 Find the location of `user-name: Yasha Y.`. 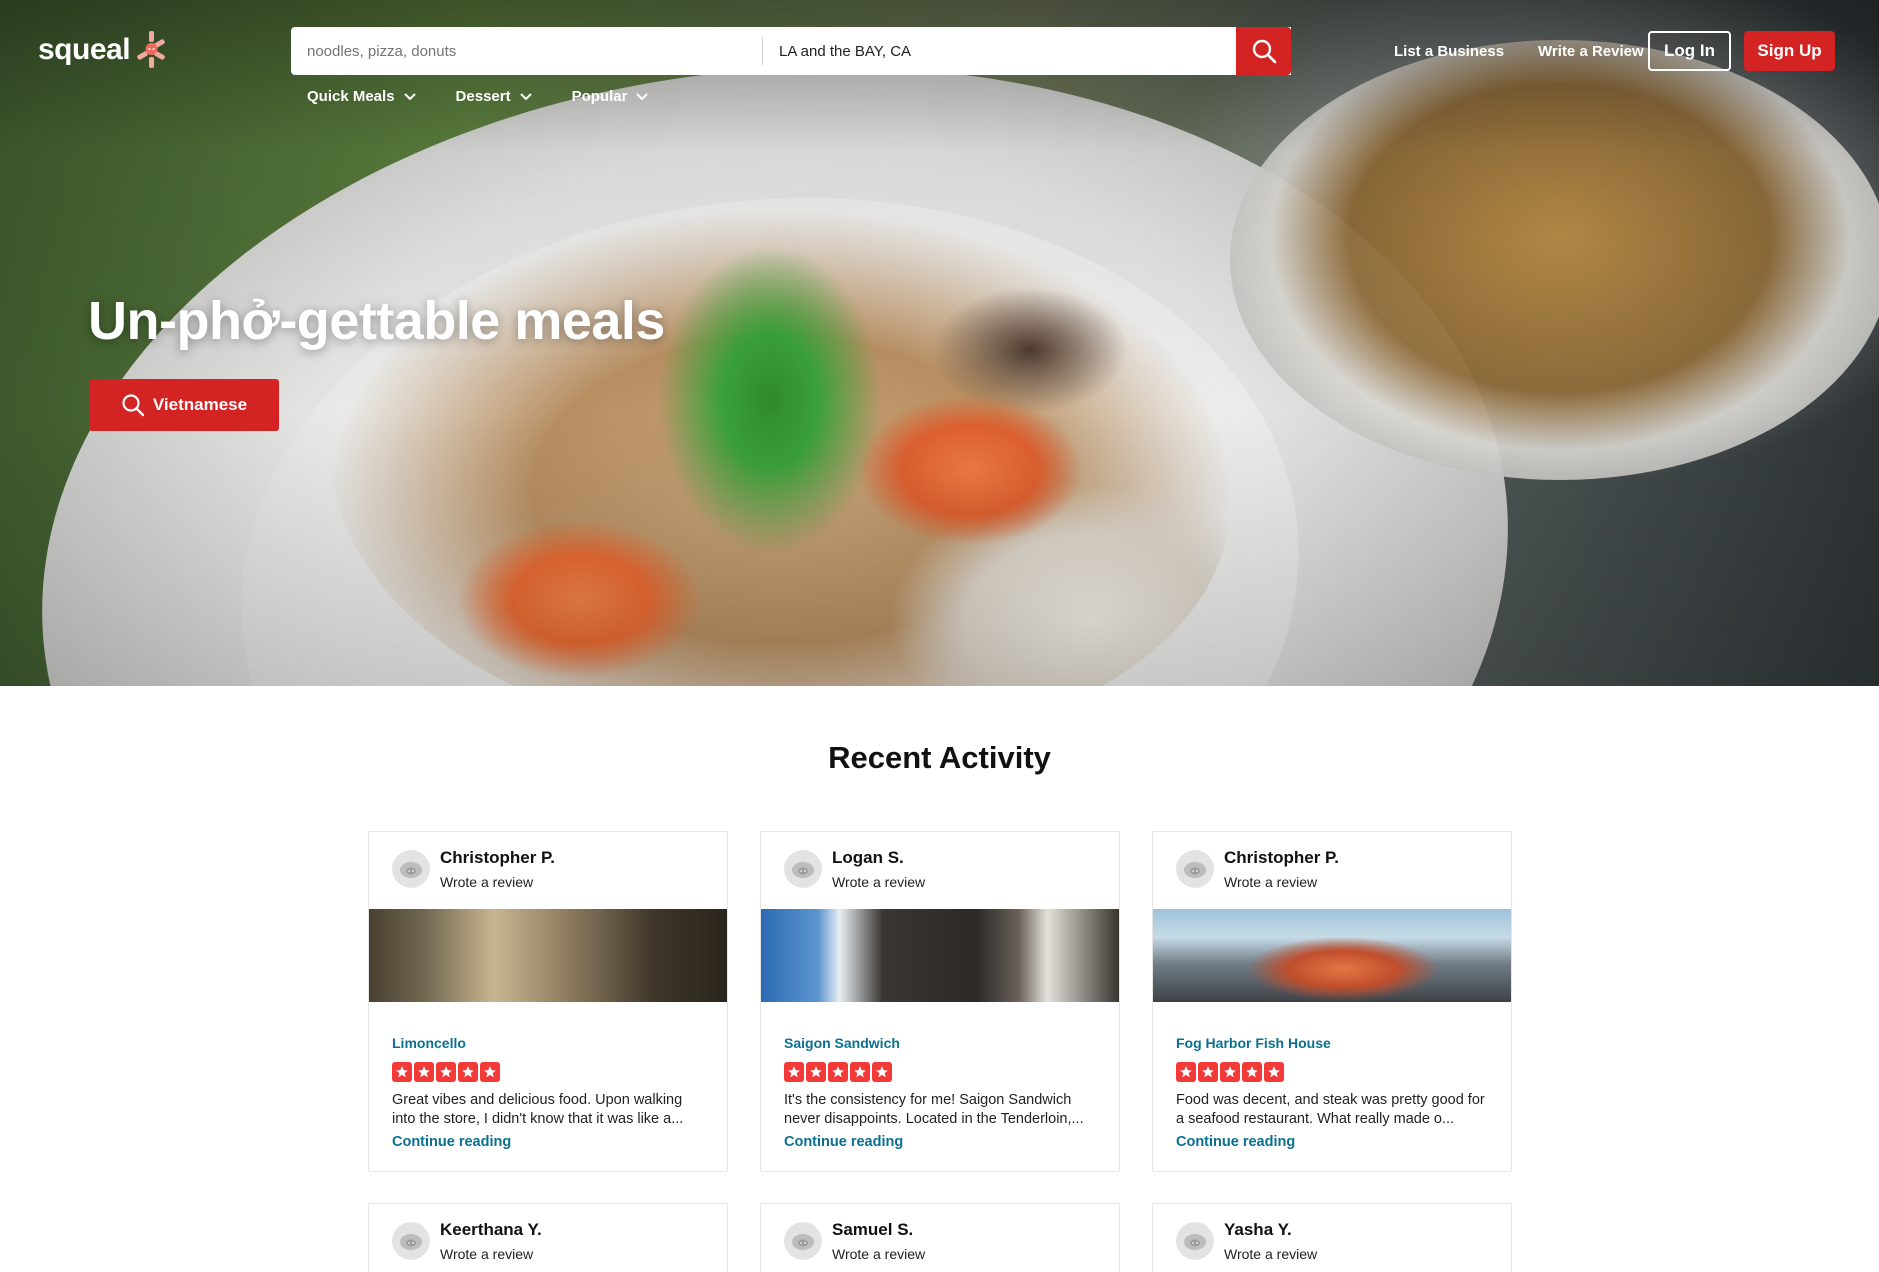

user-name: Yasha Y. is located at coordinates (1258, 1230).